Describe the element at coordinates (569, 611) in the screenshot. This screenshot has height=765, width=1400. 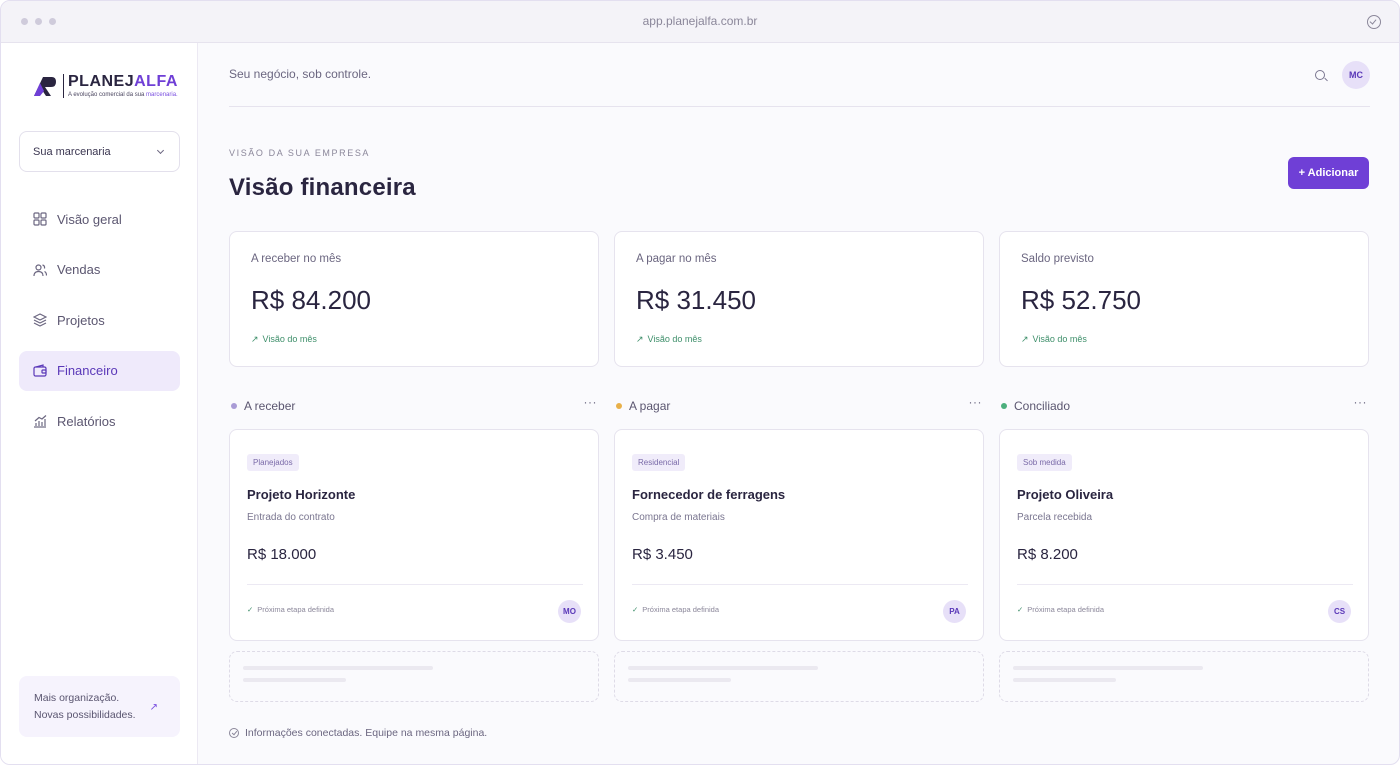
I see `assignee-avatar: MO` at that location.